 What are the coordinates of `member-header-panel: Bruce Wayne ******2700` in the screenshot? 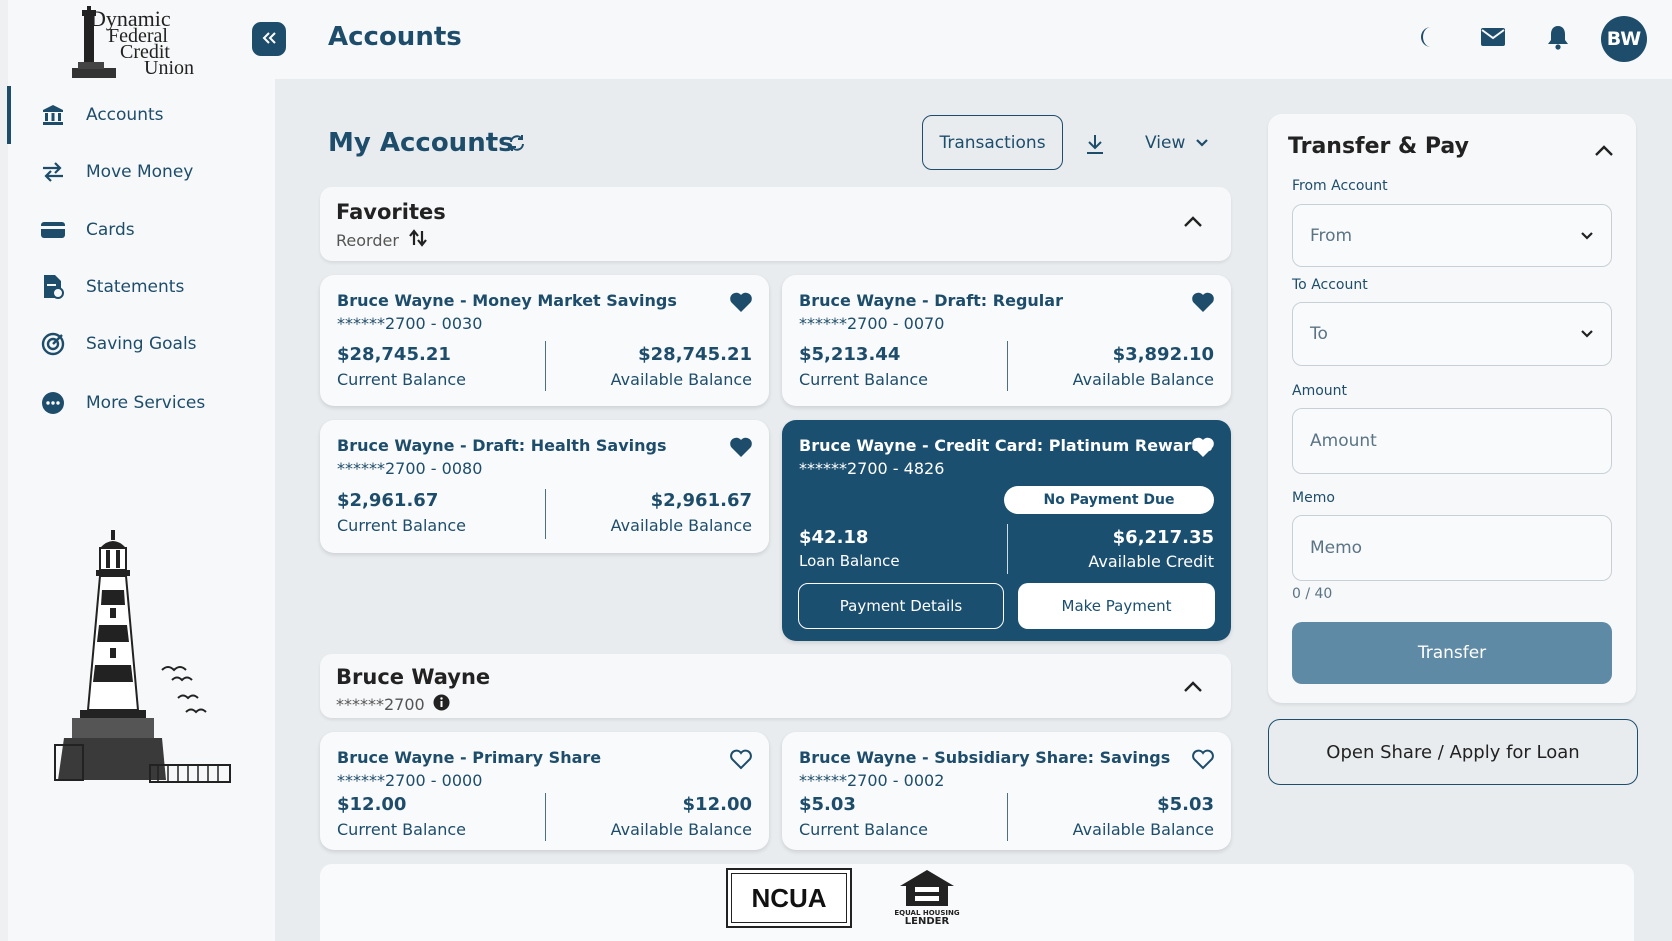 It's located at (775, 686).